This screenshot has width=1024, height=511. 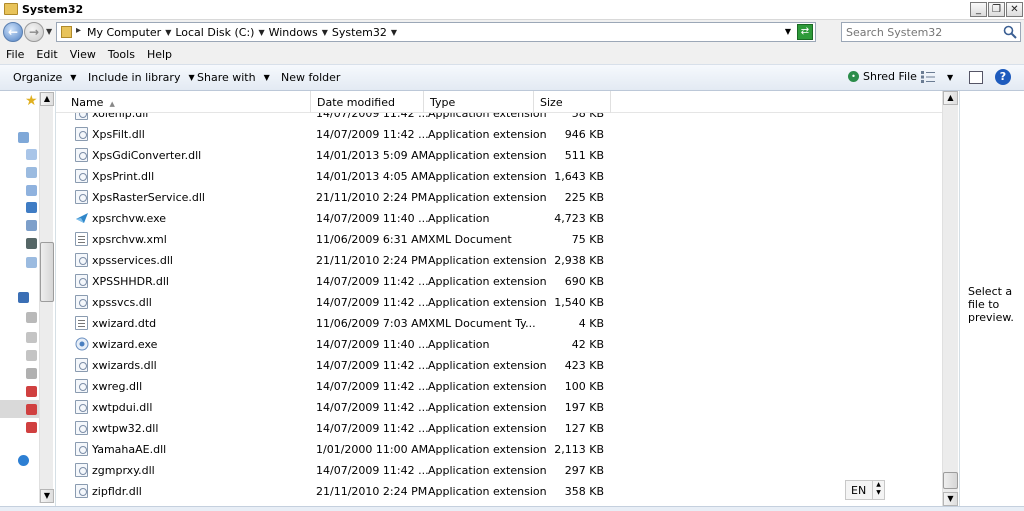 I want to click on share-with-button: Share with ▼, so click(x=233, y=77).